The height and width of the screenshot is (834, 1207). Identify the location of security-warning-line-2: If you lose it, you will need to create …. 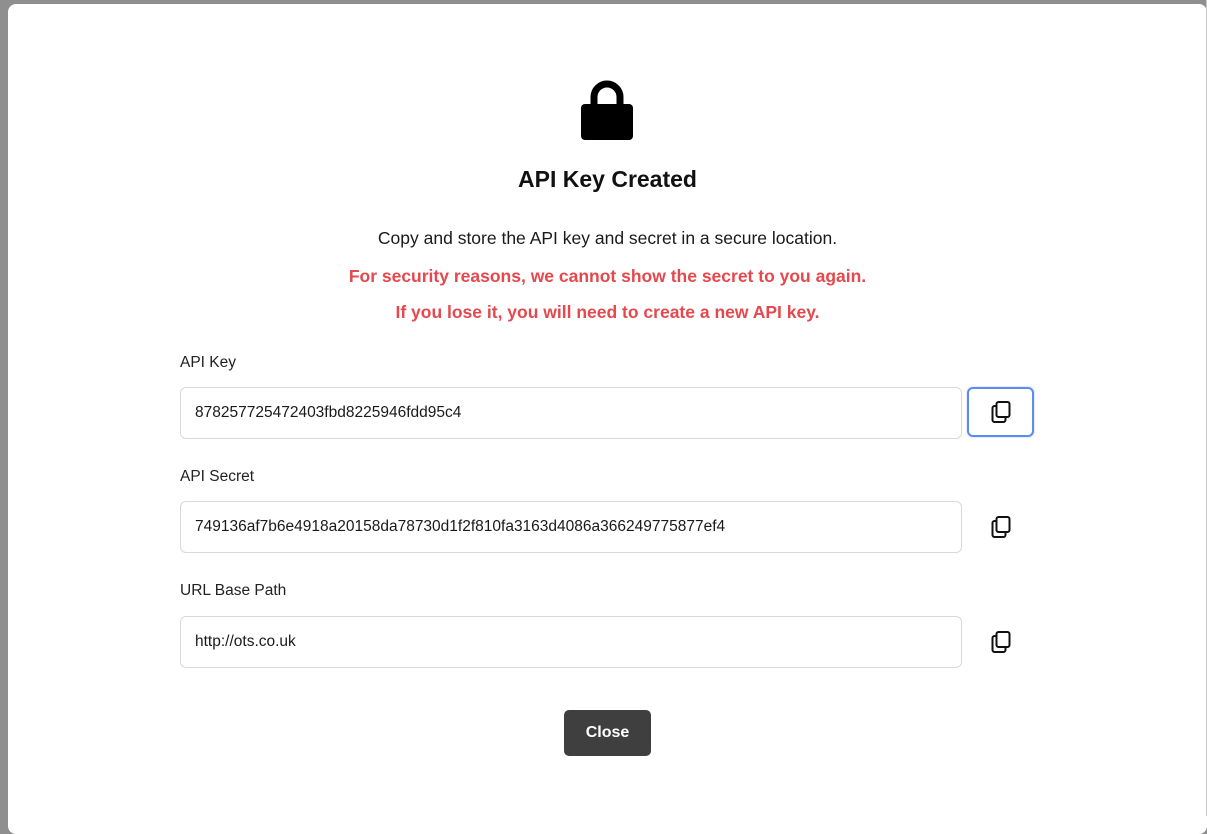
(607, 312).